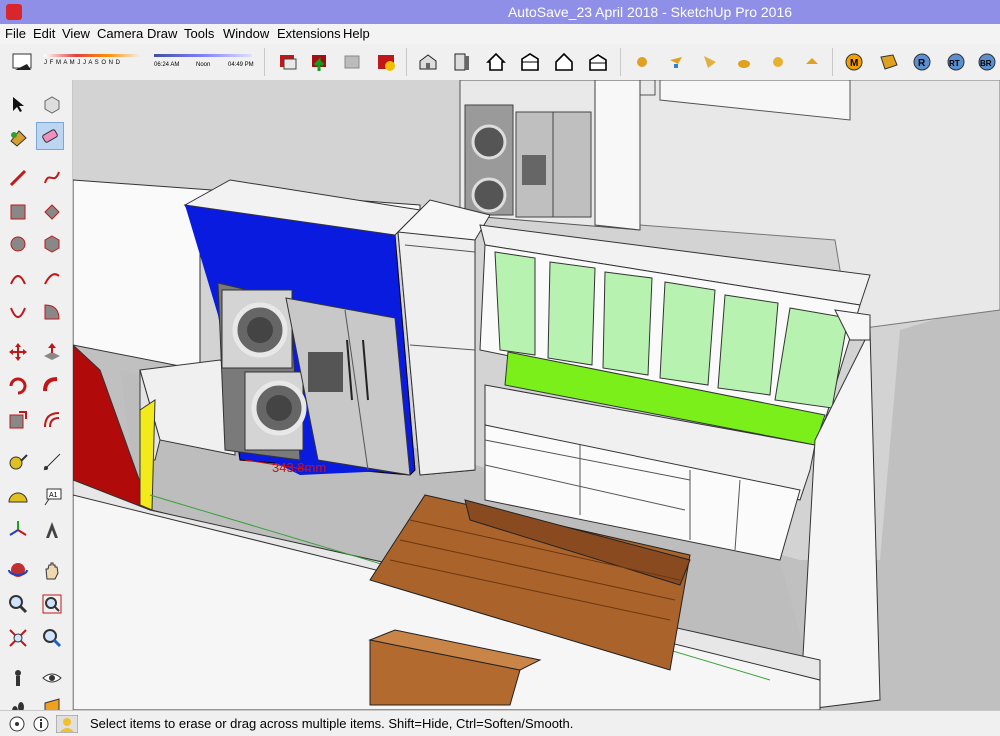 The height and width of the screenshot is (736, 1000). What do you see at coordinates (18, 570) in the screenshot?
I see `orbit-tool-icon` at bounding box center [18, 570].